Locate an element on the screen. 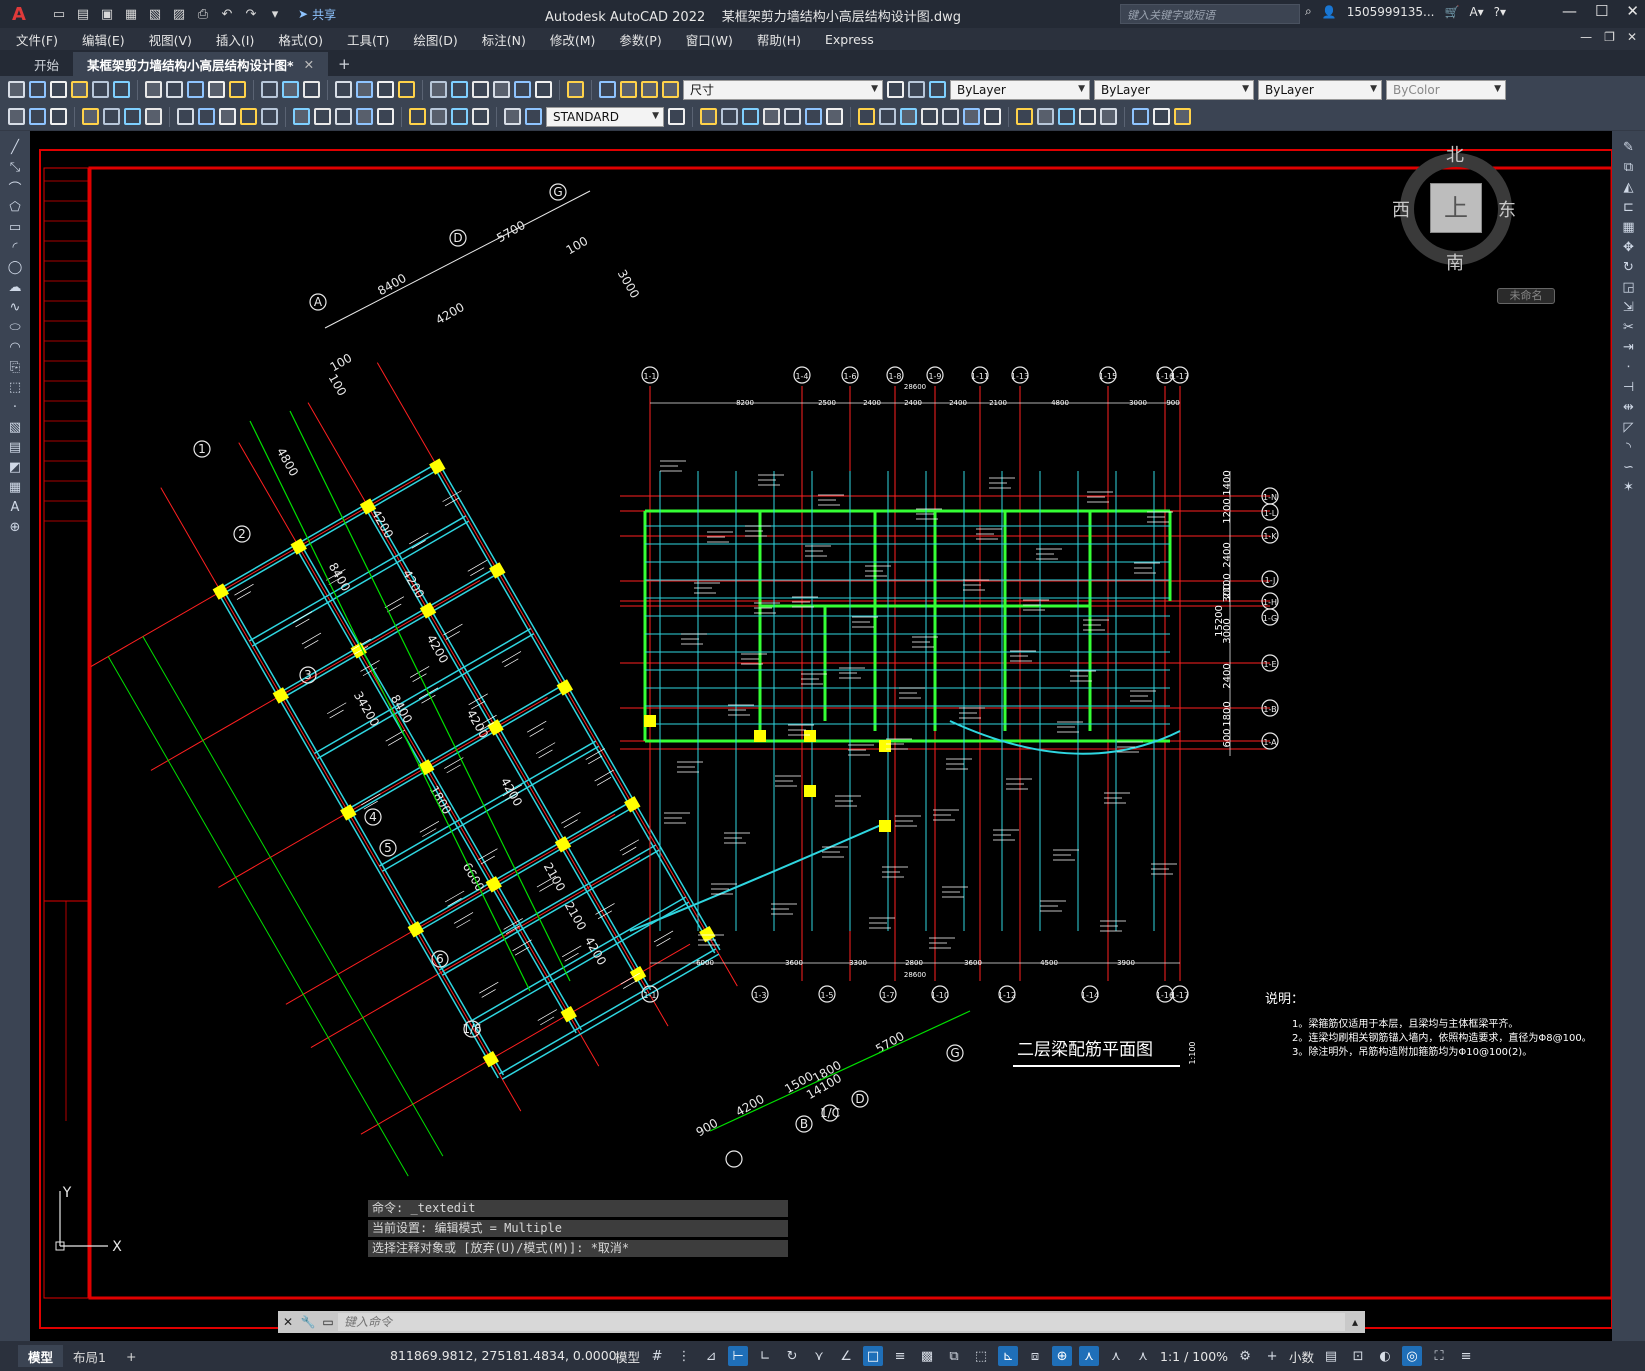 Image resolution: width=1645 pixels, height=1371 pixels. save-web-icon: ▨ is located at coordinates (179, 14).